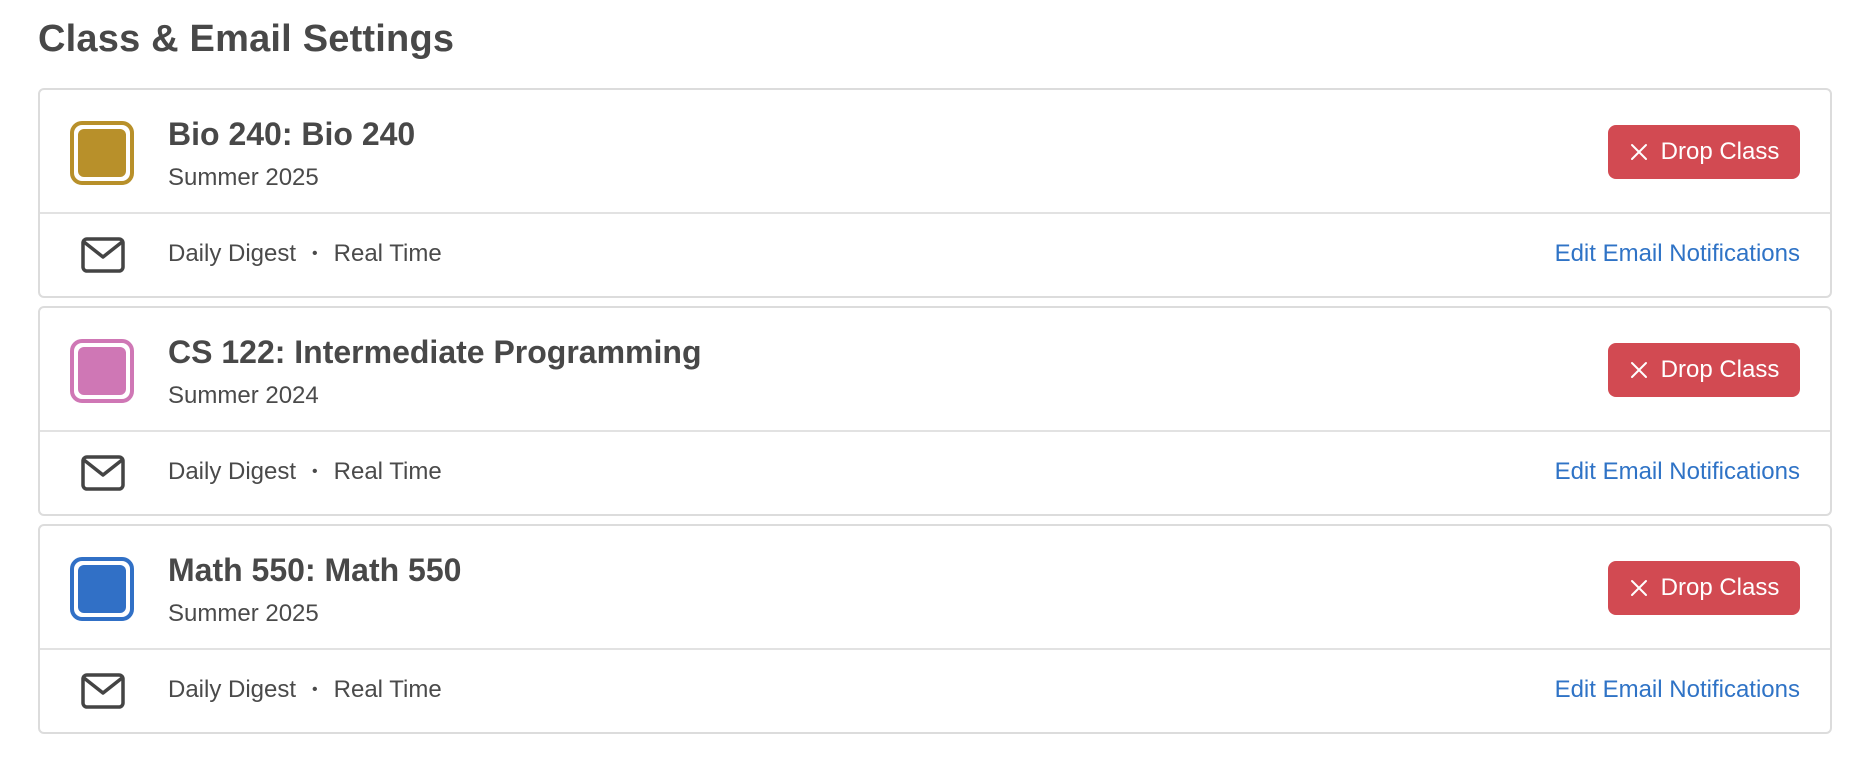 This screenshot has height=760, width=1862. I want to click on page-title: Class & Email Settings, so click(246, 39).